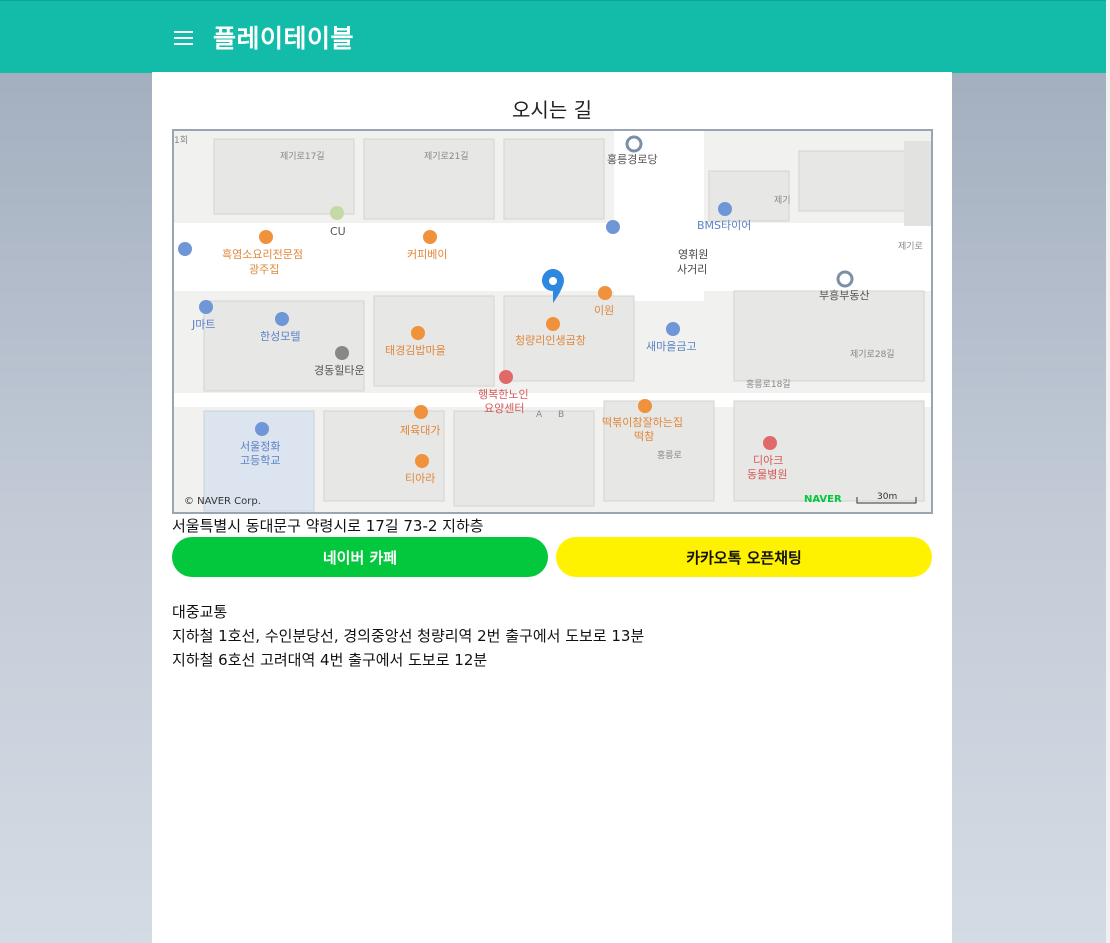 This screenshot has width=1110, height=943. I want to click on road-label: 제기로17길, so click(302, 156).